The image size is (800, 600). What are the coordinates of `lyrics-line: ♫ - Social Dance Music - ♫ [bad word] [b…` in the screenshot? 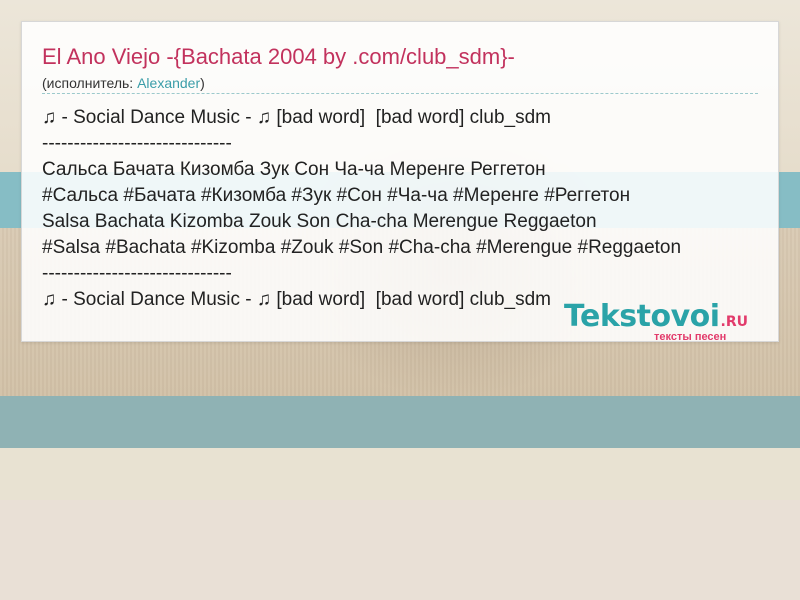 It's located at (296, 117).